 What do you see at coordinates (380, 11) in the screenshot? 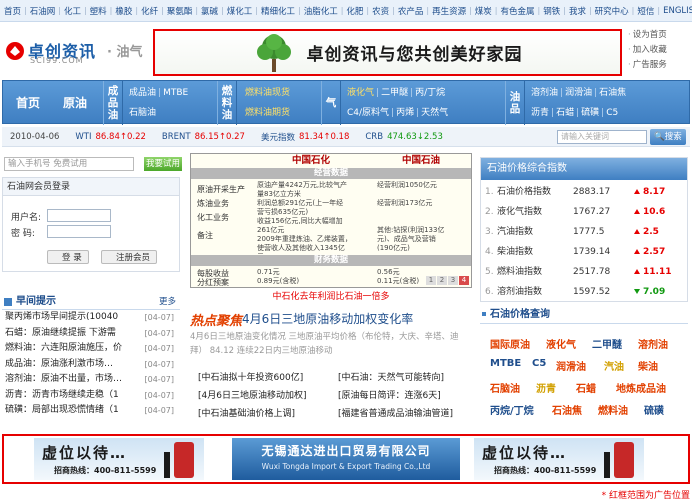
I see `top-nav-item: 农资` at bounding box center [380, 11].